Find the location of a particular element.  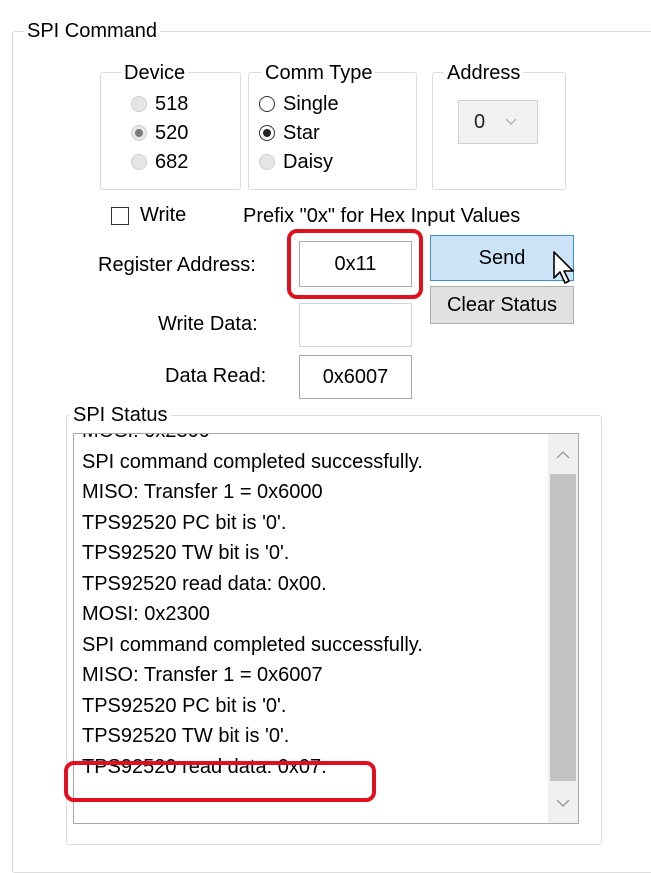

hex-hint-text: Prefix "0x" for Hex Input Values is located at coordinates (382, 216).